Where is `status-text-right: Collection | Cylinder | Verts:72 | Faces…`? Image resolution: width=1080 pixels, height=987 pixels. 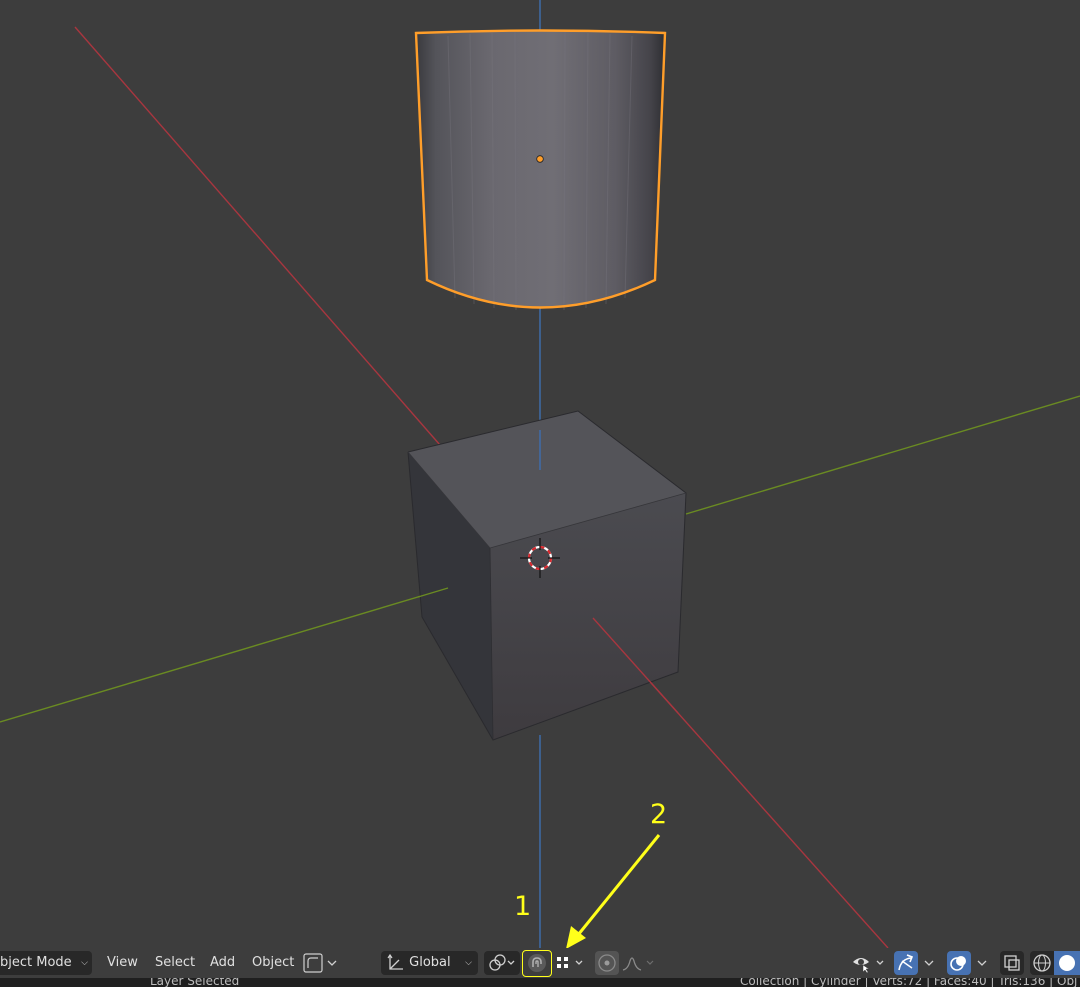 status-text-right: Collection | Cylinder | Verts:72 | Faces… is located at coordinates (909, 982).